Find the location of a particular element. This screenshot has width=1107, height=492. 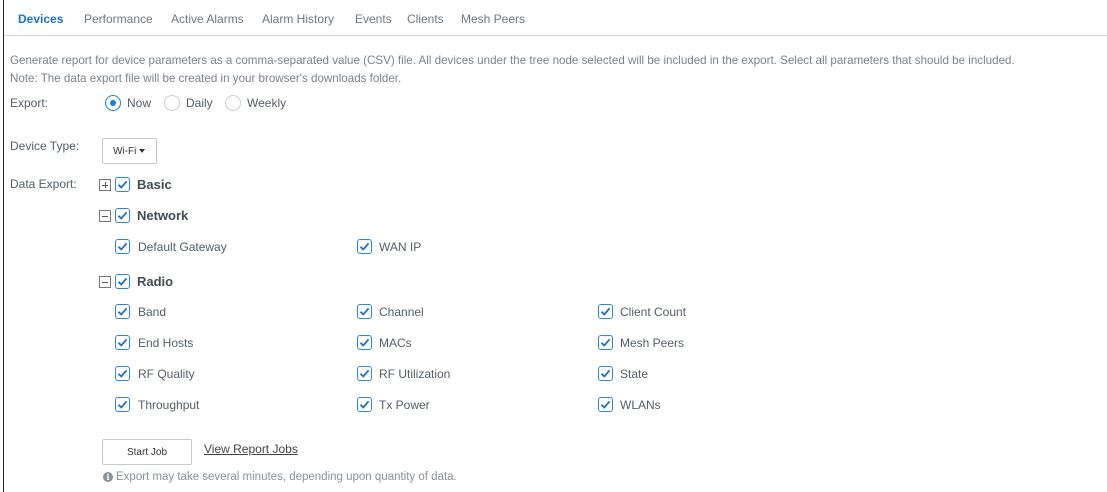

device-type-label: Device Type: is located at coordinates (45, 146).